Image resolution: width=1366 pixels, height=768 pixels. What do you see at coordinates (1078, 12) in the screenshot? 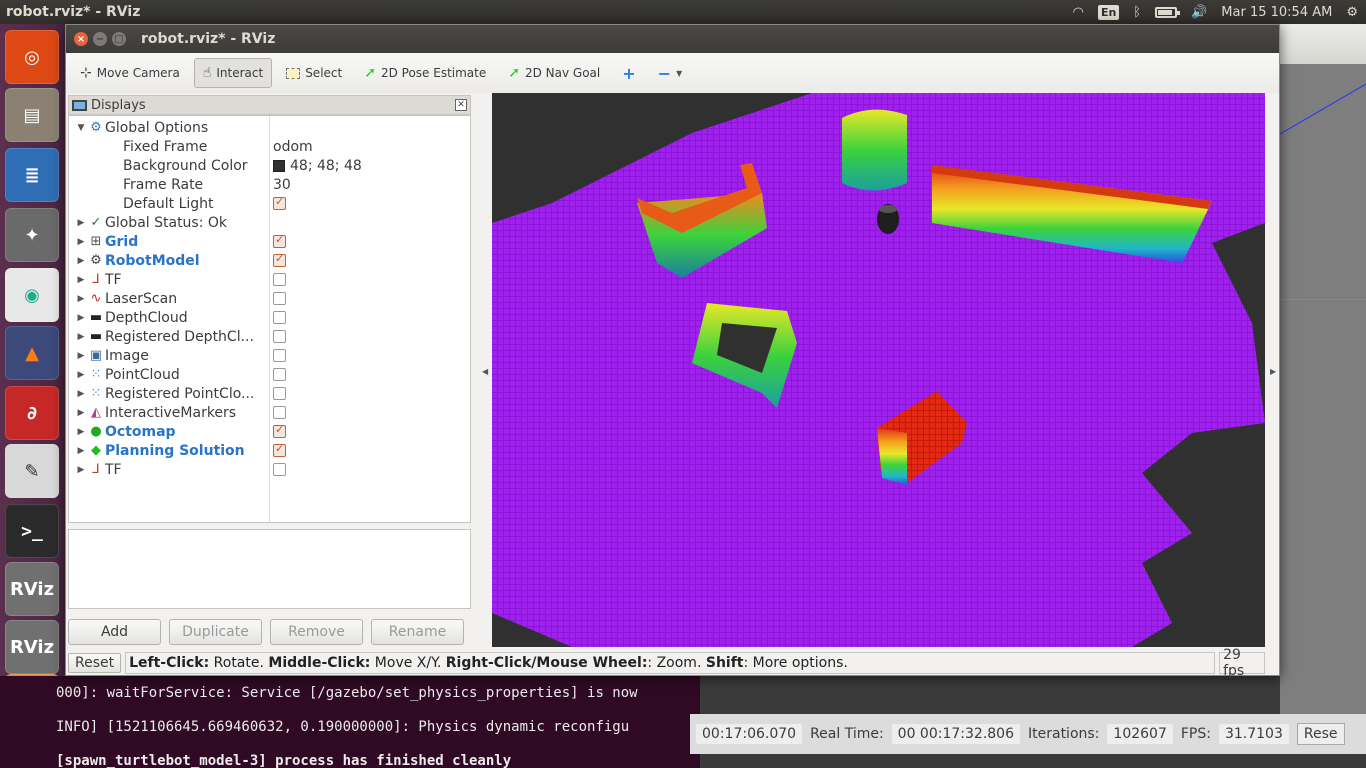
I see `wifi-icon: ◠` at bounding box center [1078, 12].